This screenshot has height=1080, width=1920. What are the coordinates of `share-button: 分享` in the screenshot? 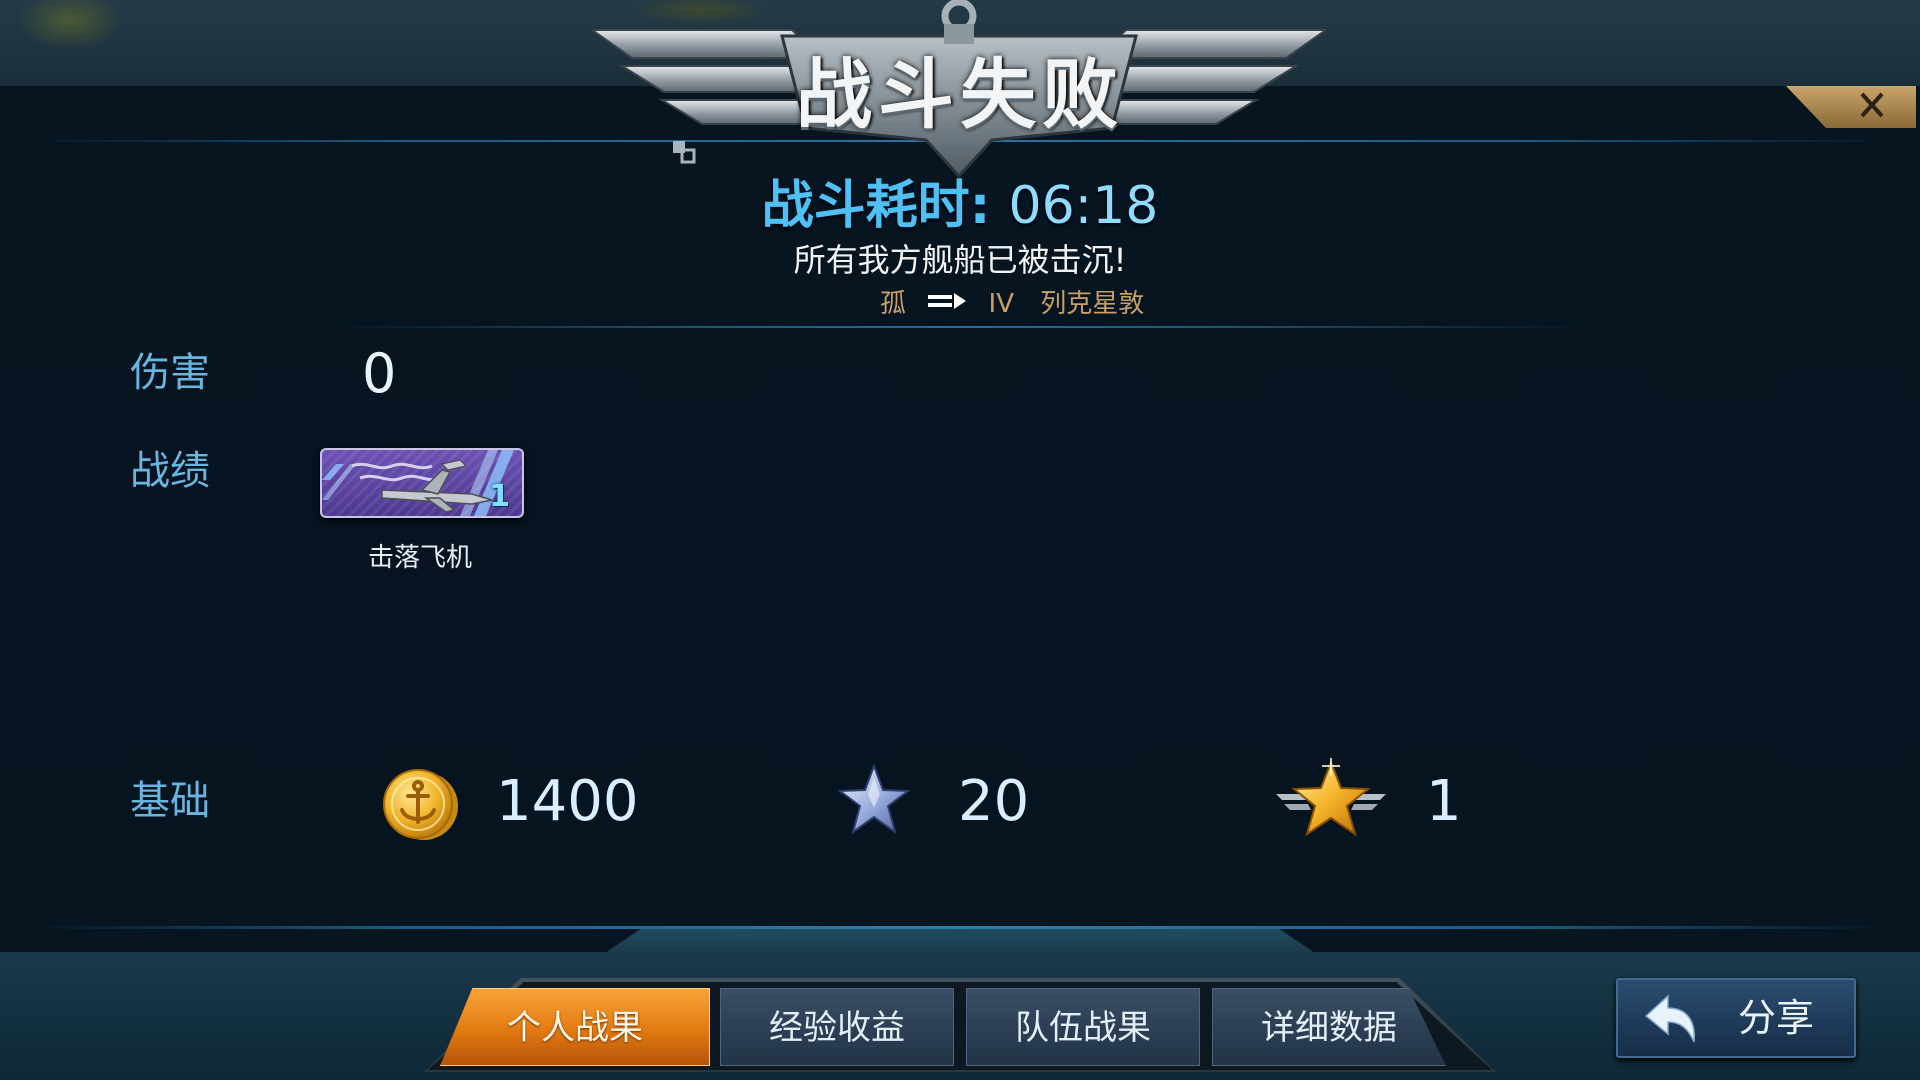 It's located at (1736, 1018).